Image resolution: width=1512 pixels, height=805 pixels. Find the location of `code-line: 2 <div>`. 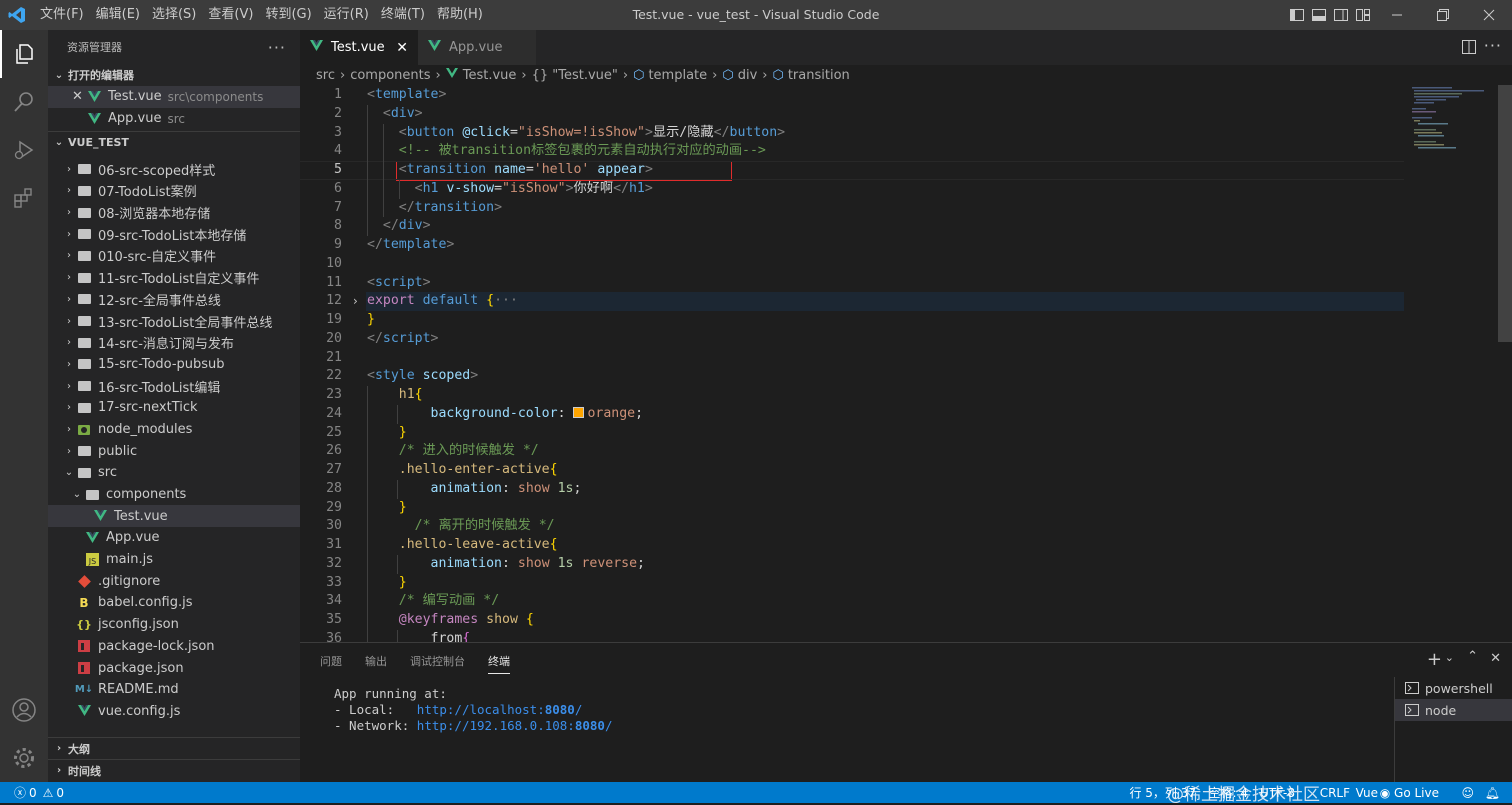

code-line: 2 <div> is located at coordinates (852, 114).